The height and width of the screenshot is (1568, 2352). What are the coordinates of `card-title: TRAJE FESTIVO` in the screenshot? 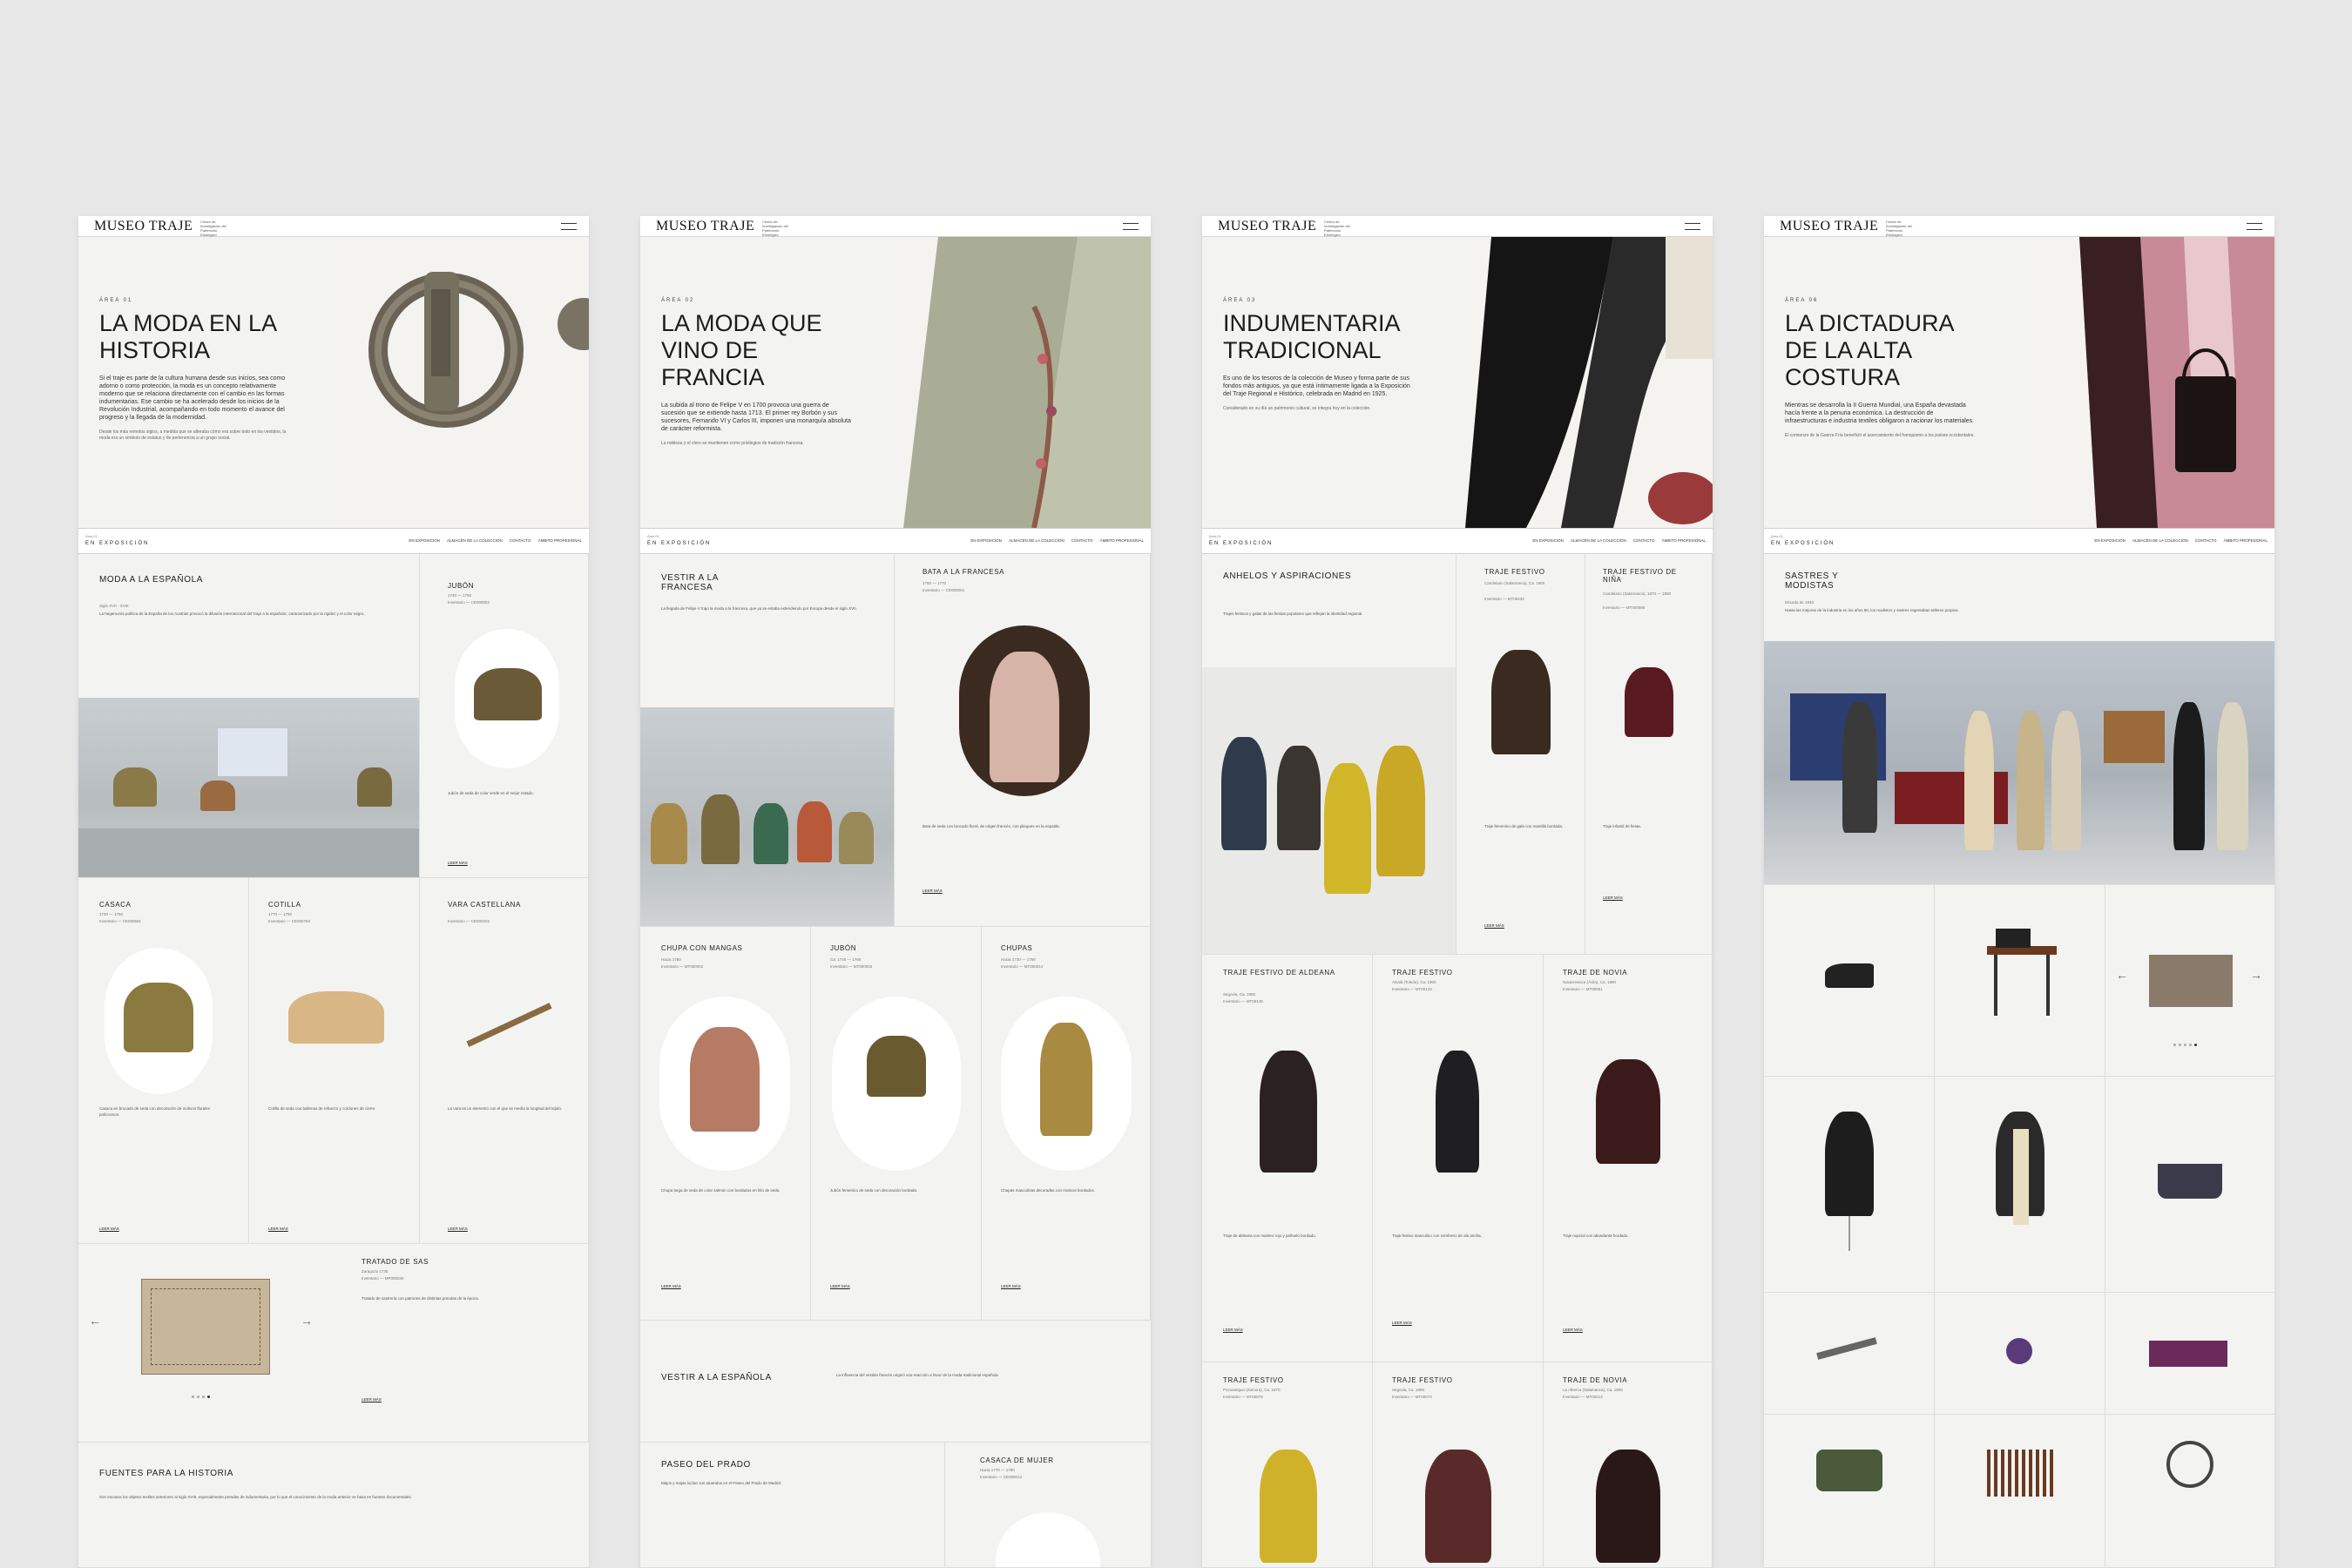 It's located at (1515, 572).